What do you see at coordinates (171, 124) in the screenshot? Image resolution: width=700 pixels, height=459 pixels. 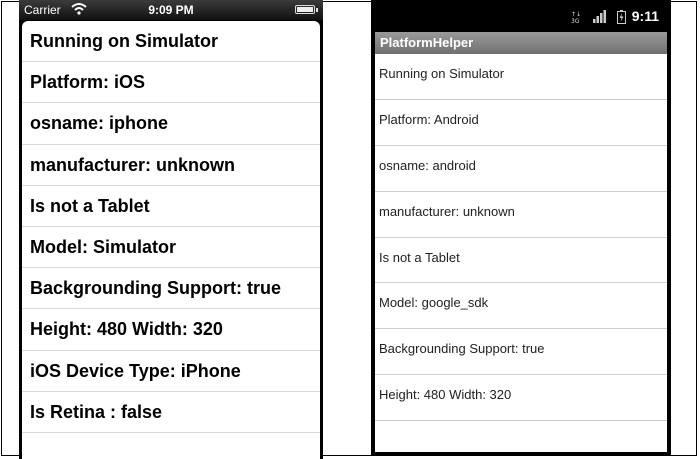 I see `list-item: osname: iphone` at bounding box center [171, 124].